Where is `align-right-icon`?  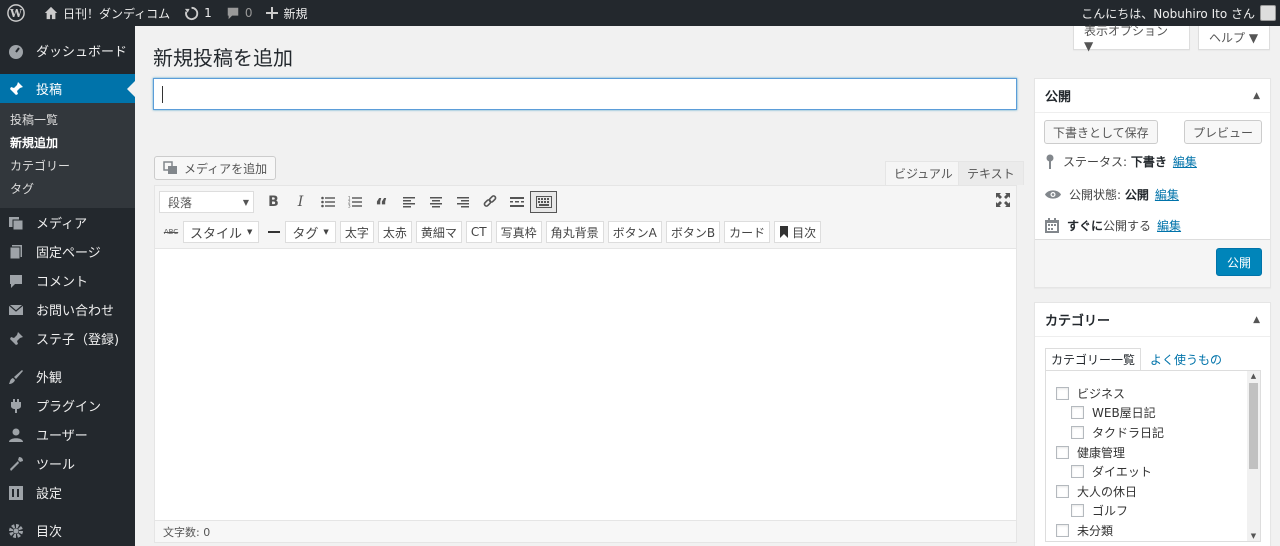 align-right-icon is located at coordinates (462, 202).